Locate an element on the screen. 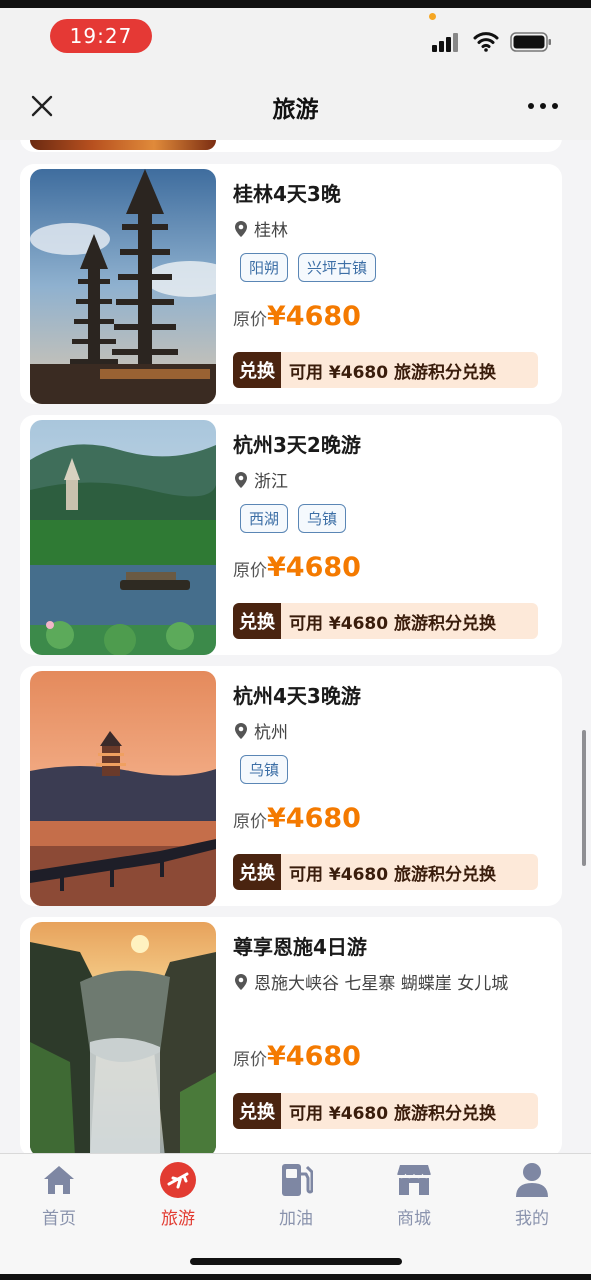  previous-product-image is located at coordinates (123, 145).